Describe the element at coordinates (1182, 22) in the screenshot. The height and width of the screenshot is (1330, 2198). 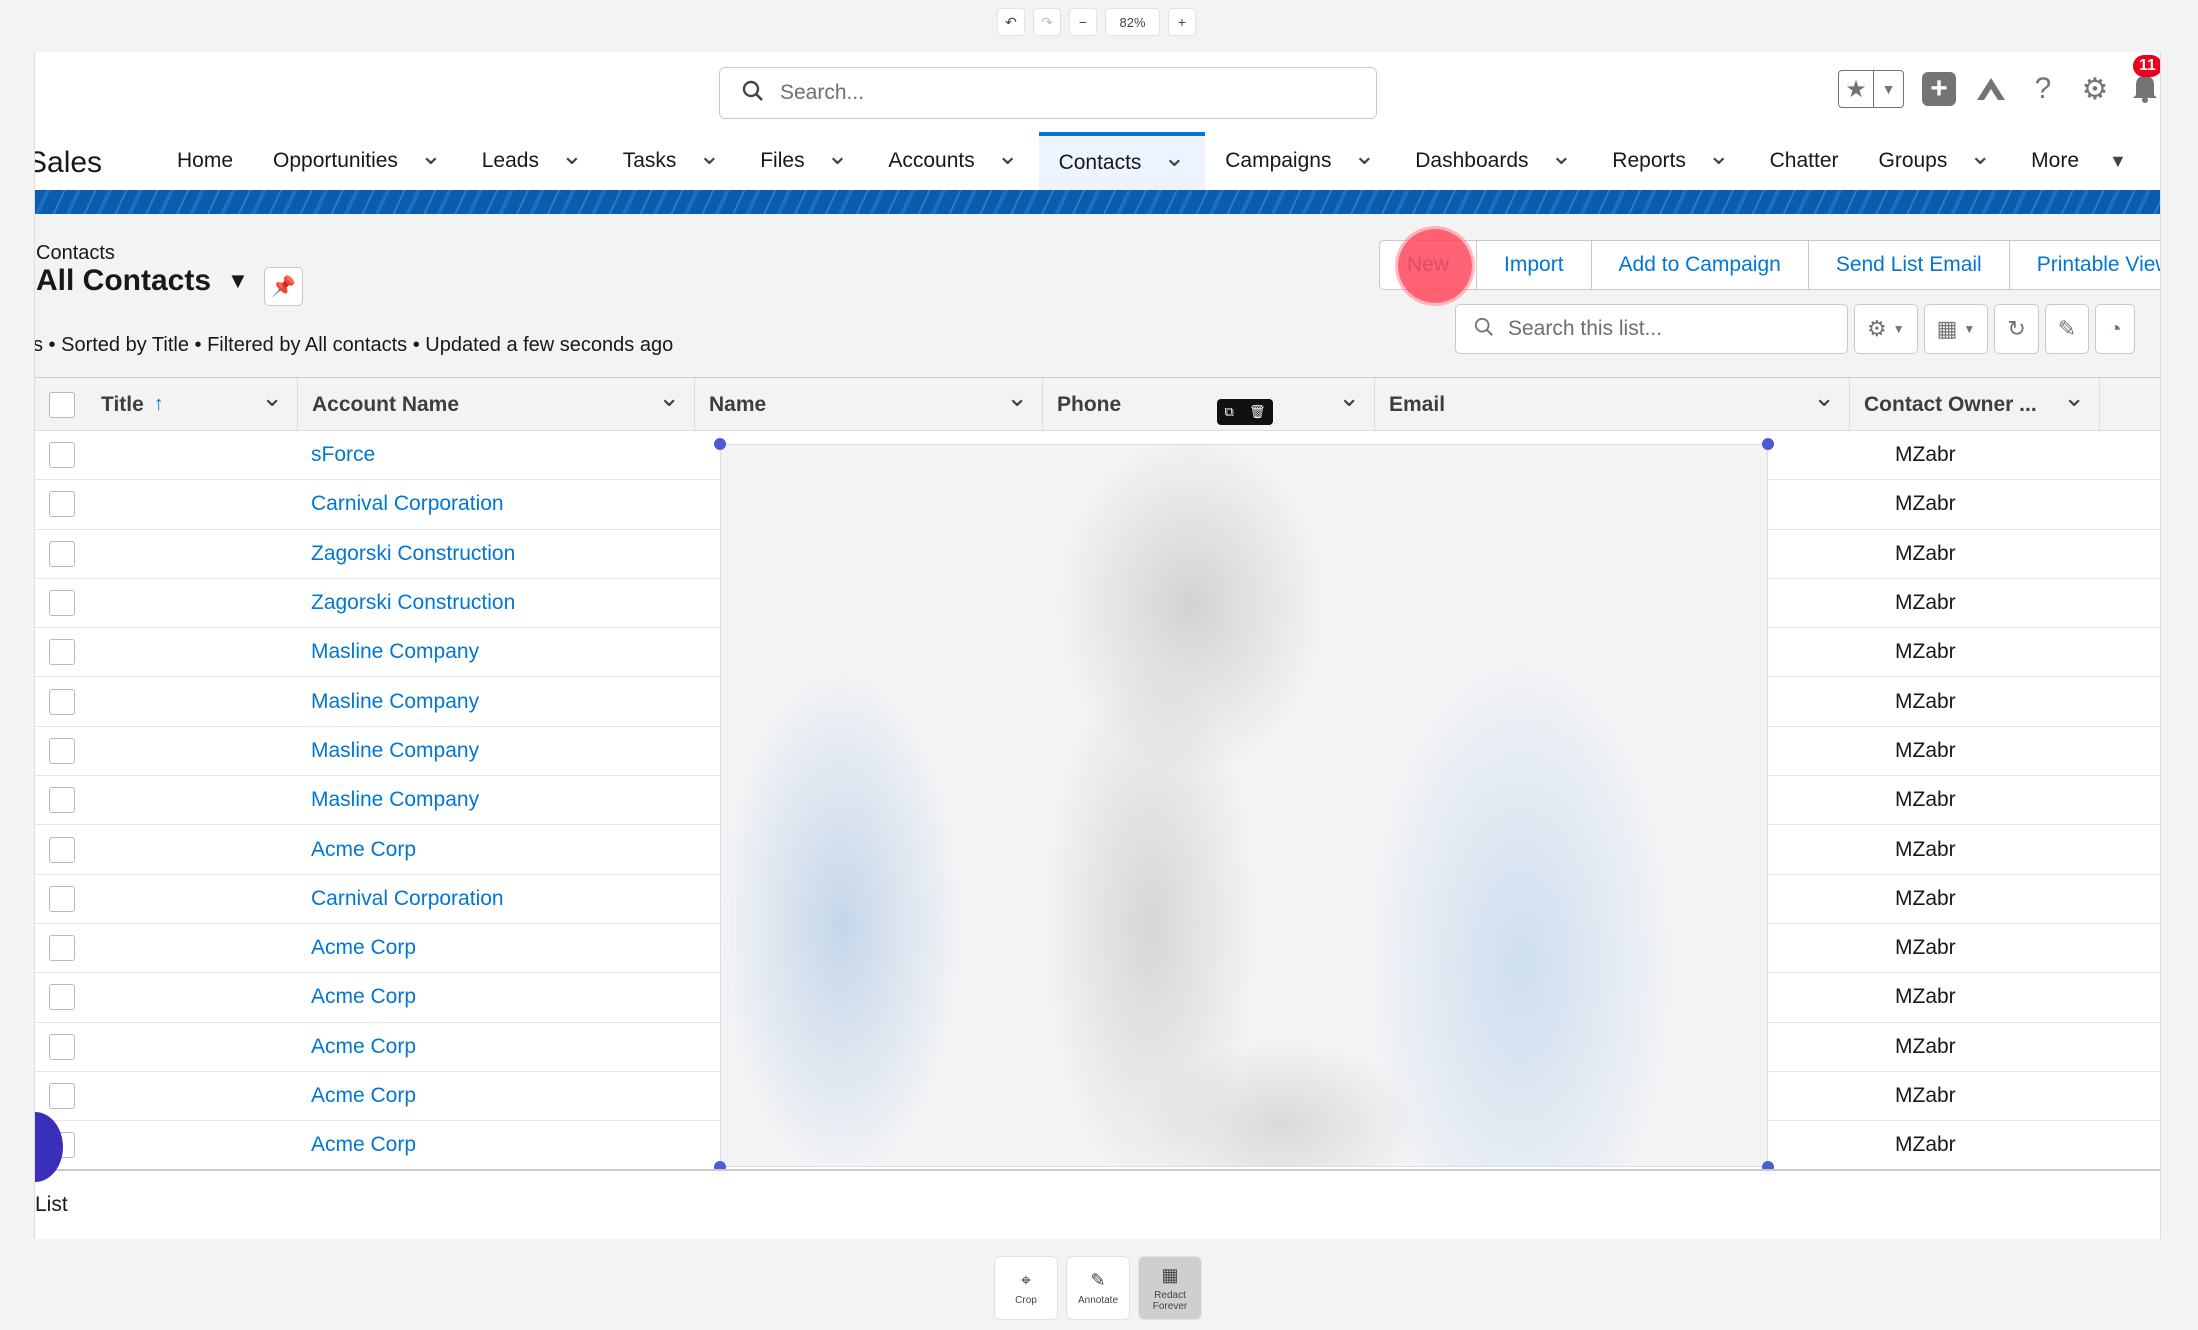
I see `zoom-in-button: +` at that location.